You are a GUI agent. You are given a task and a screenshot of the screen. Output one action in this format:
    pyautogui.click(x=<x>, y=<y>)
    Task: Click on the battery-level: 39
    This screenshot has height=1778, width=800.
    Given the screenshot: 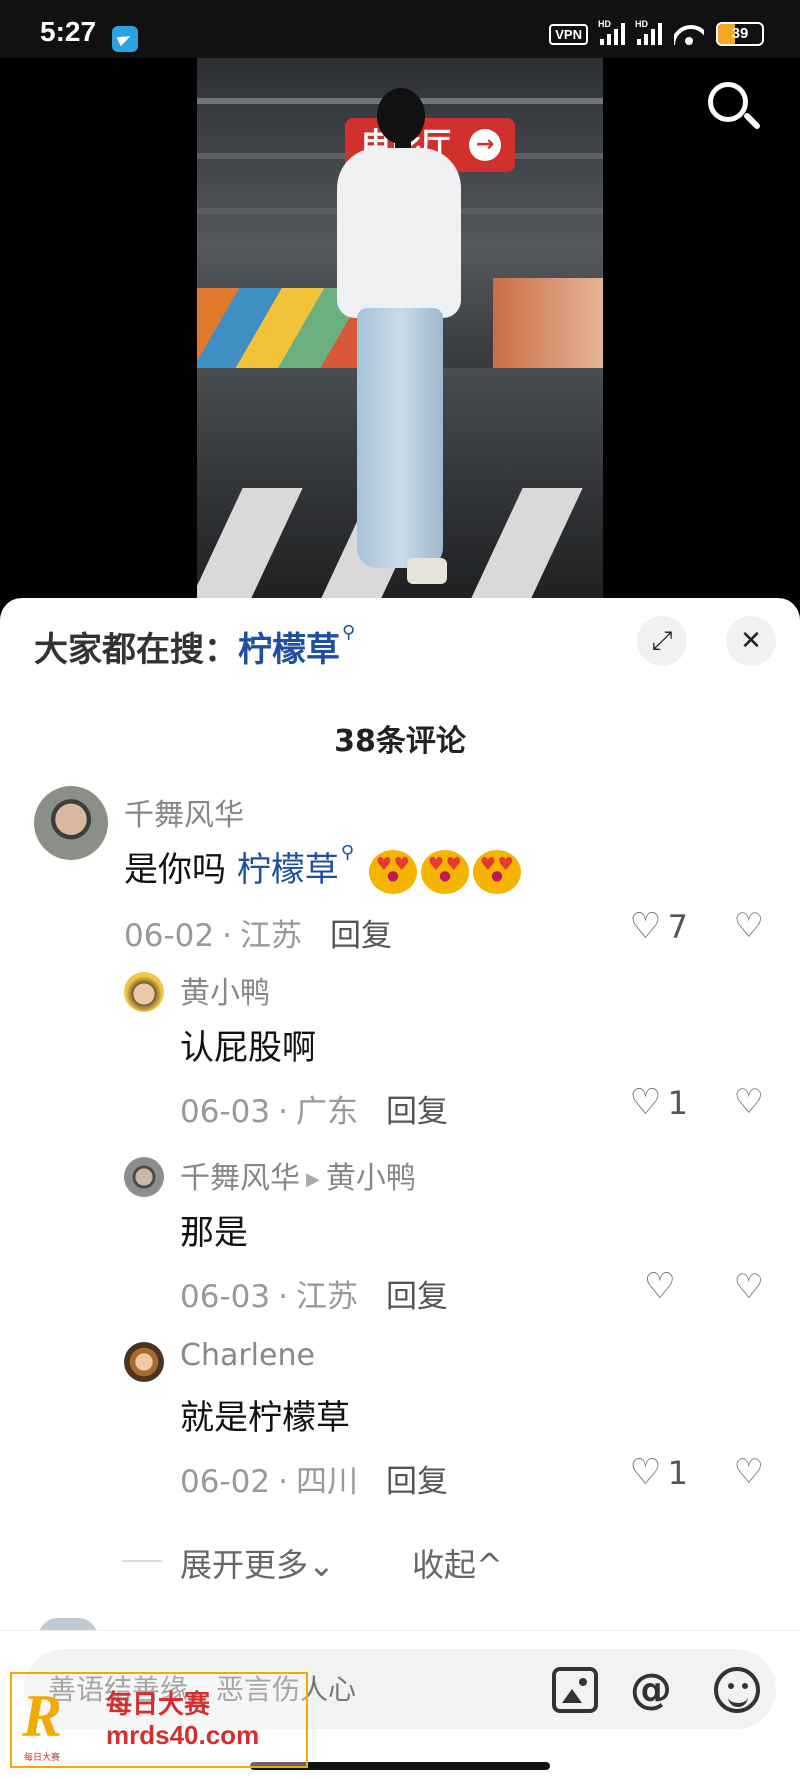 What is the action you would take?
    pyautogui.click(x=740, y=33)
    